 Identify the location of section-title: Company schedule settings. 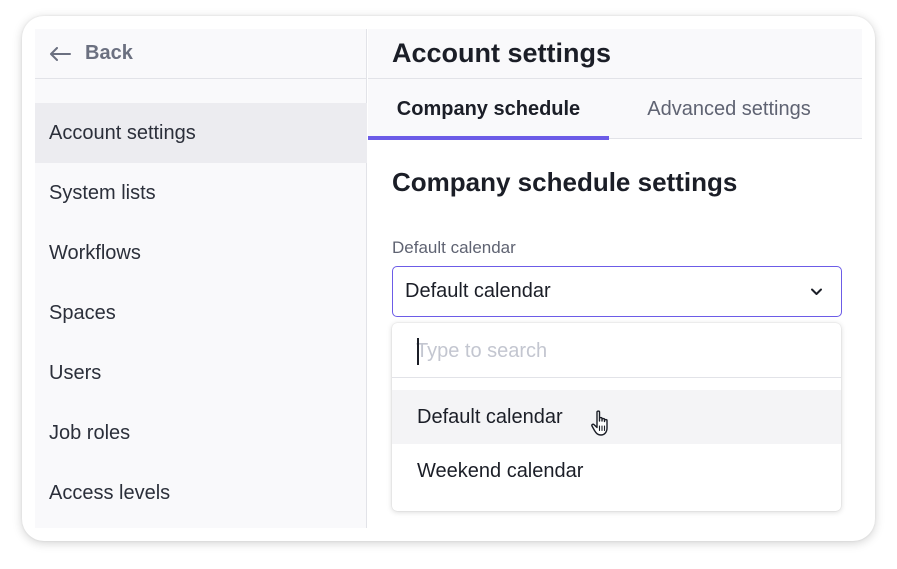
(565, 182).